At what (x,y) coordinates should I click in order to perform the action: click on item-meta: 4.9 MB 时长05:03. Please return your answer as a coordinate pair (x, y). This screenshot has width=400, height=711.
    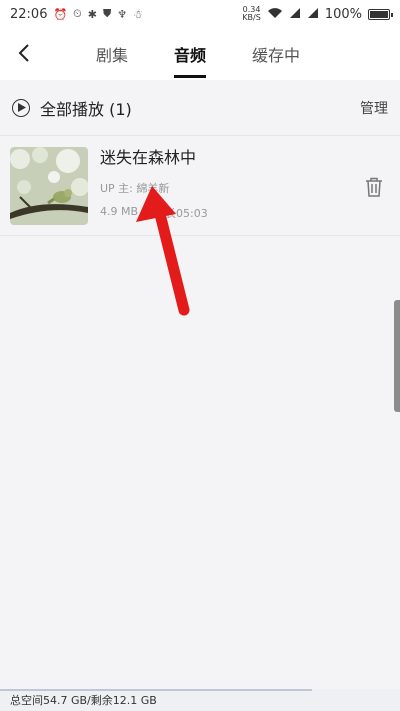
    Looking at the image, I should click on (154, 213).